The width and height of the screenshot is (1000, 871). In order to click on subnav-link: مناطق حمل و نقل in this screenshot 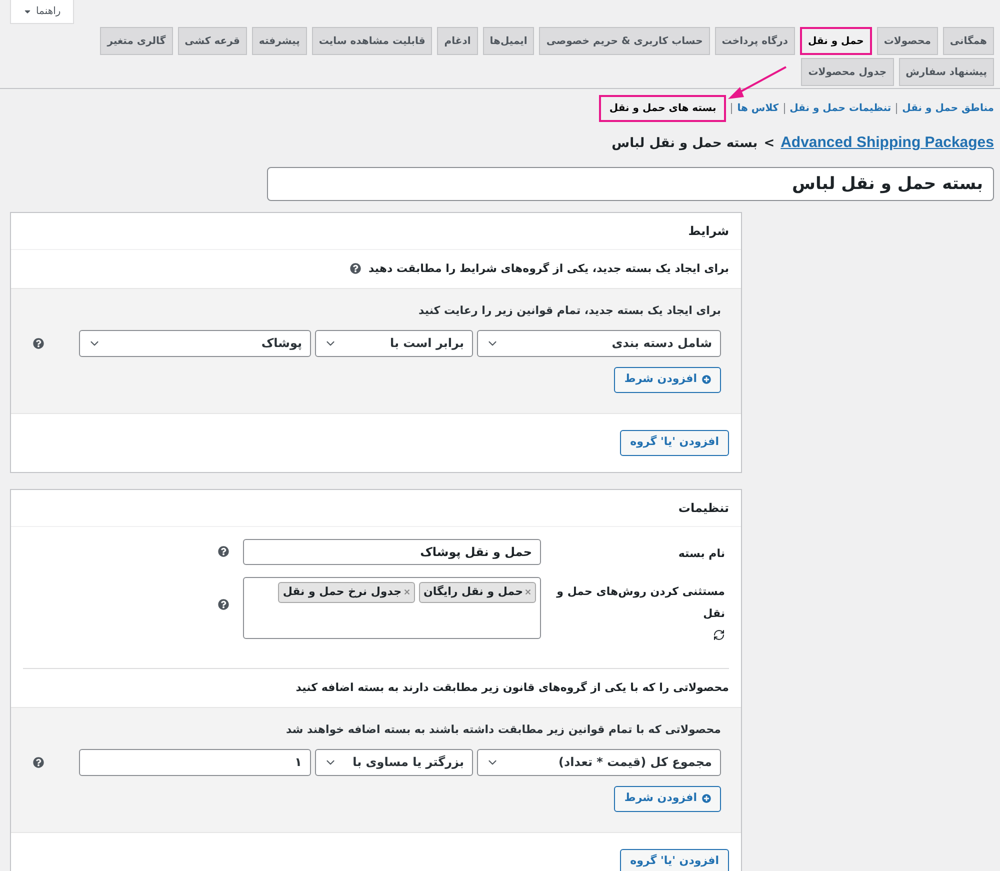, I will do `click(948, 108)`.